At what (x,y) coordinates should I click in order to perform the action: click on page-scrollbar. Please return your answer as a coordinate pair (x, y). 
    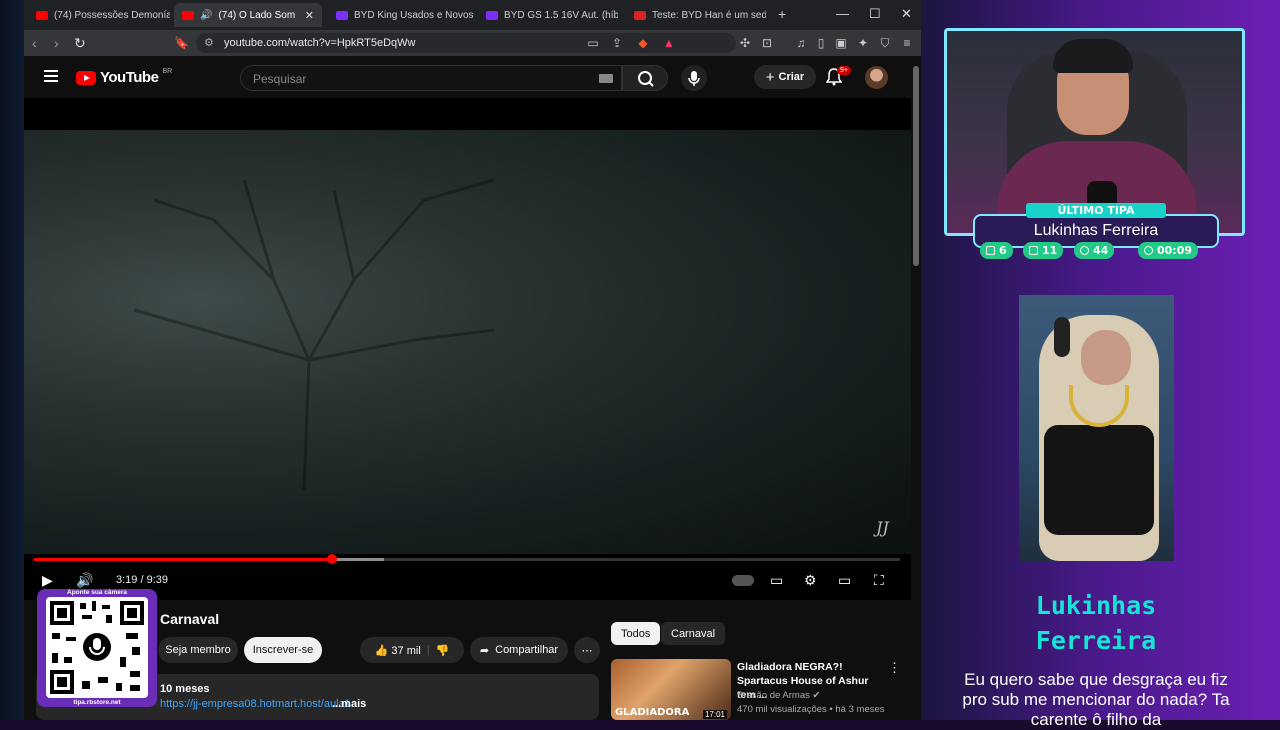
    Looking at the image, I should click on (916, 388).